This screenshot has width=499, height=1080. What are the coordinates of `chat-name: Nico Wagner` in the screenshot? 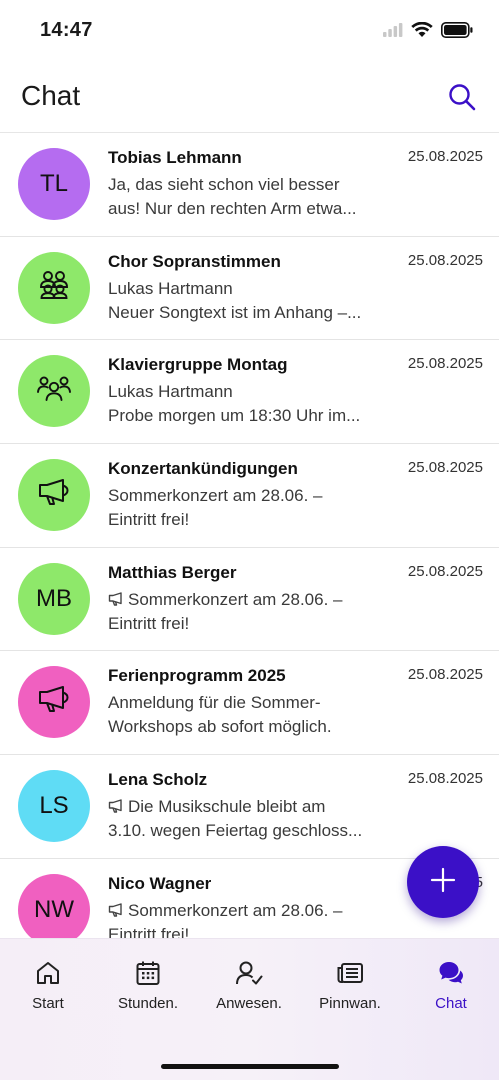 It's located at (160, 883).